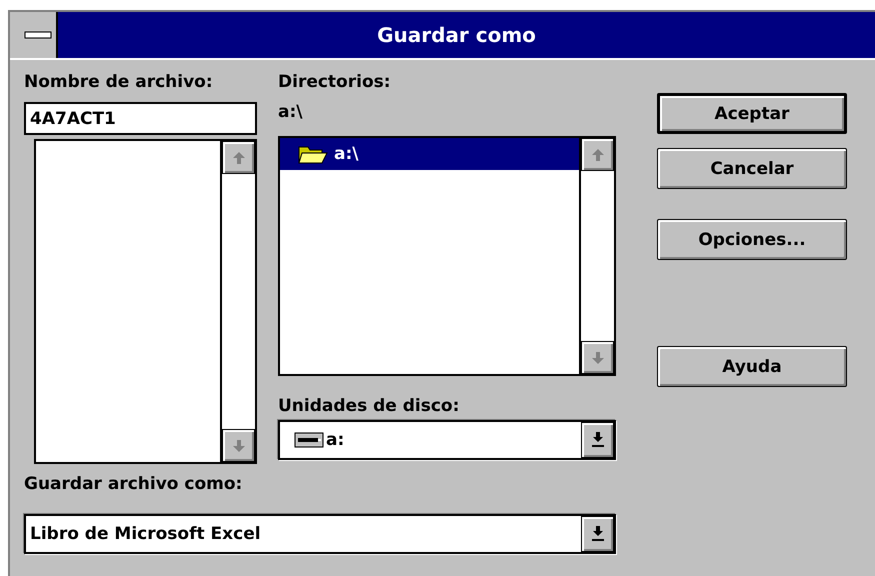 The height and width of the screenshot is (576, 875). What do you see at coordinates (291, 113) in the screenshot?
I see `current-directory: a:\` at bounding box center [291, 113].